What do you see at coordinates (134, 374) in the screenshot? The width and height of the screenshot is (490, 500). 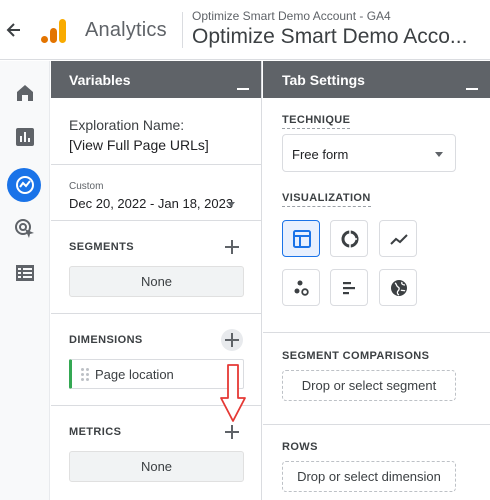 I see `dimension-chip-label: Page location` at bounding box center [134, 374].